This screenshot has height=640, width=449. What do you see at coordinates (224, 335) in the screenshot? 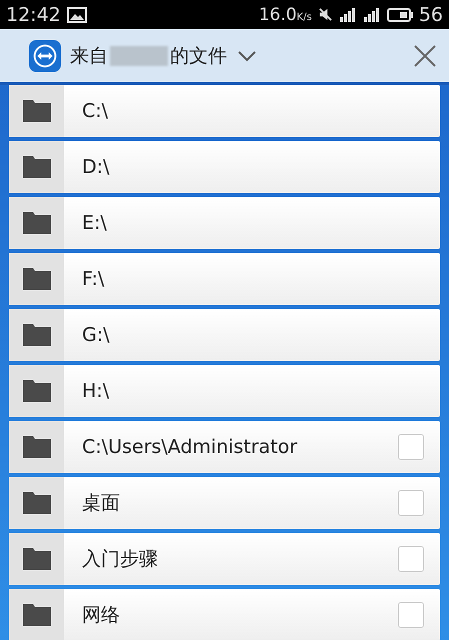
I see `file-list-item: G:\` at bounding box center [224, 335].